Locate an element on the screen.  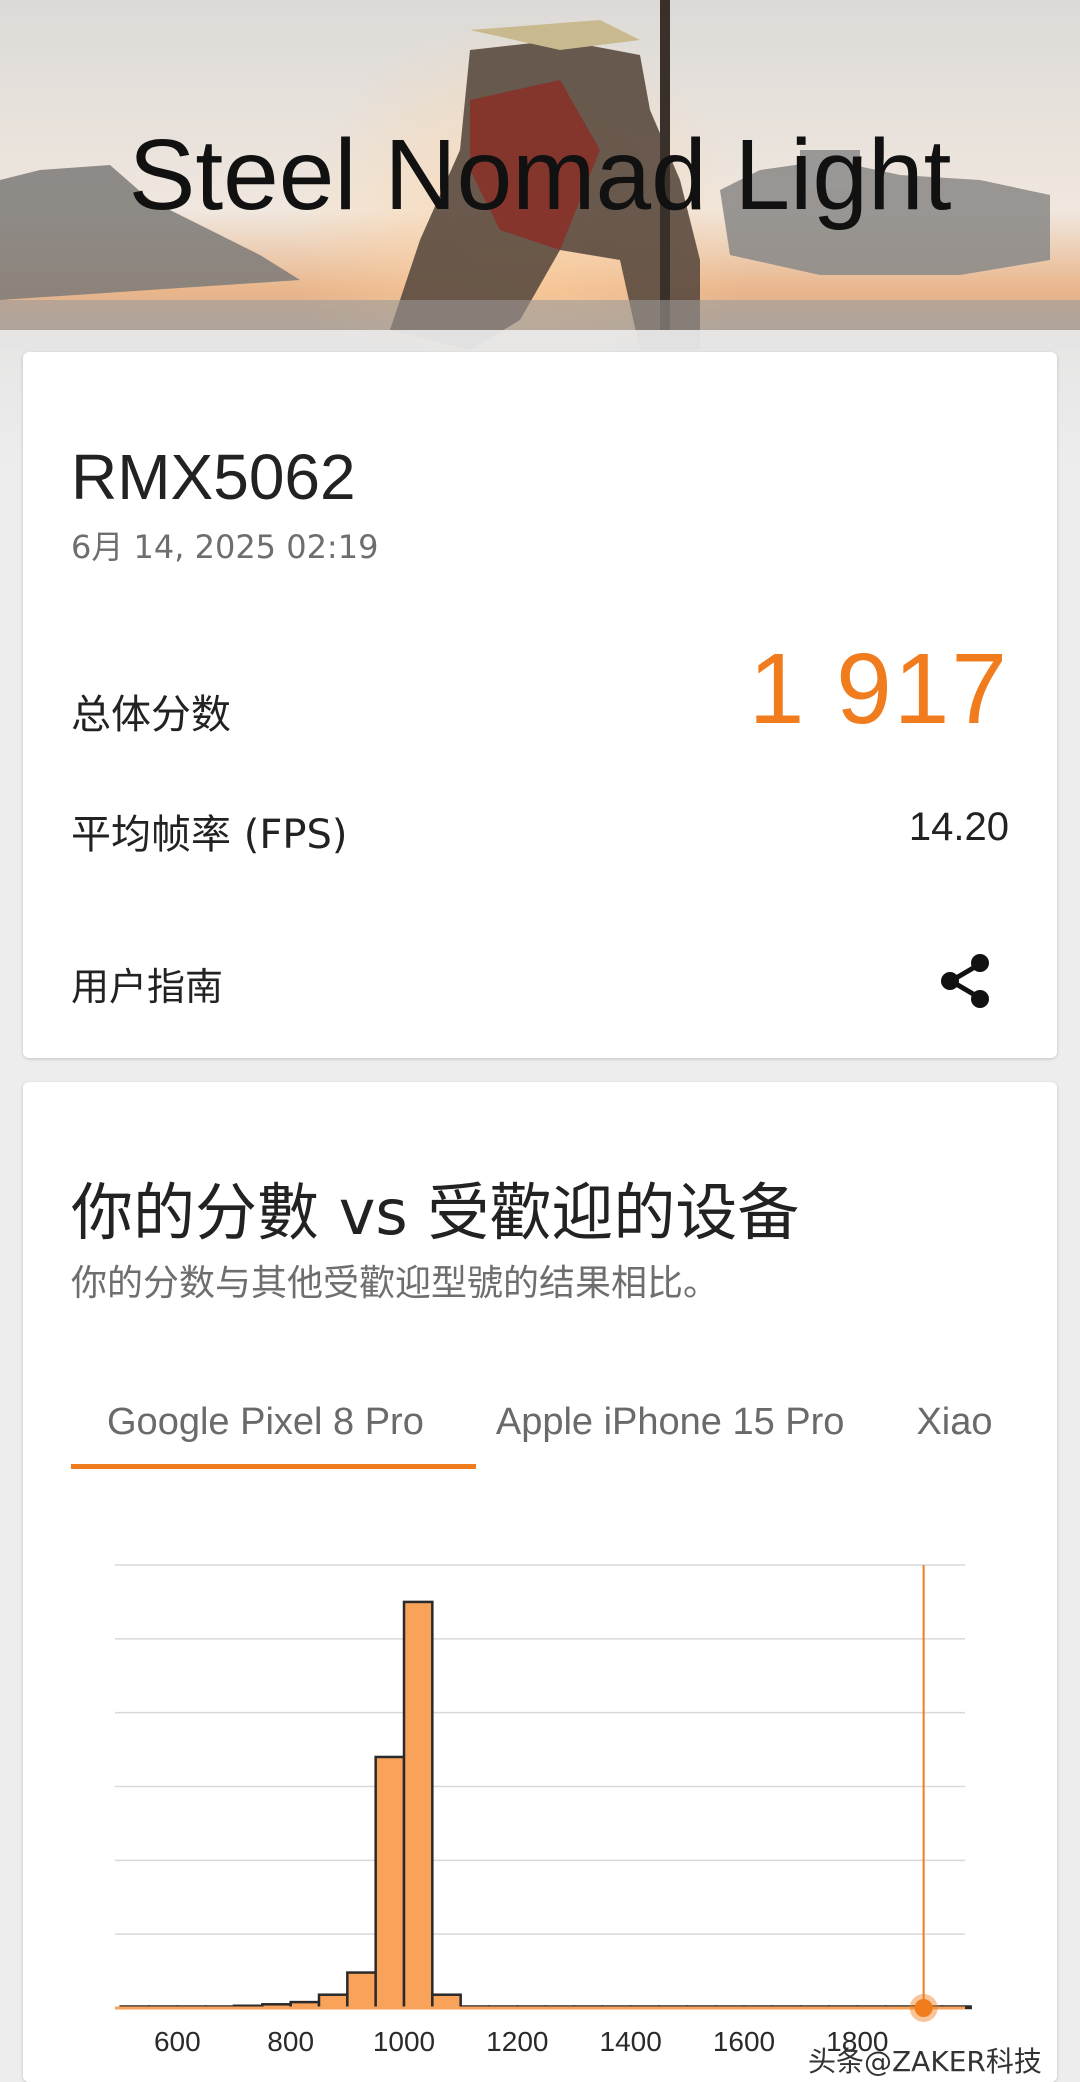
x-tick-label: 600 is located at coordinates (177, 2041).